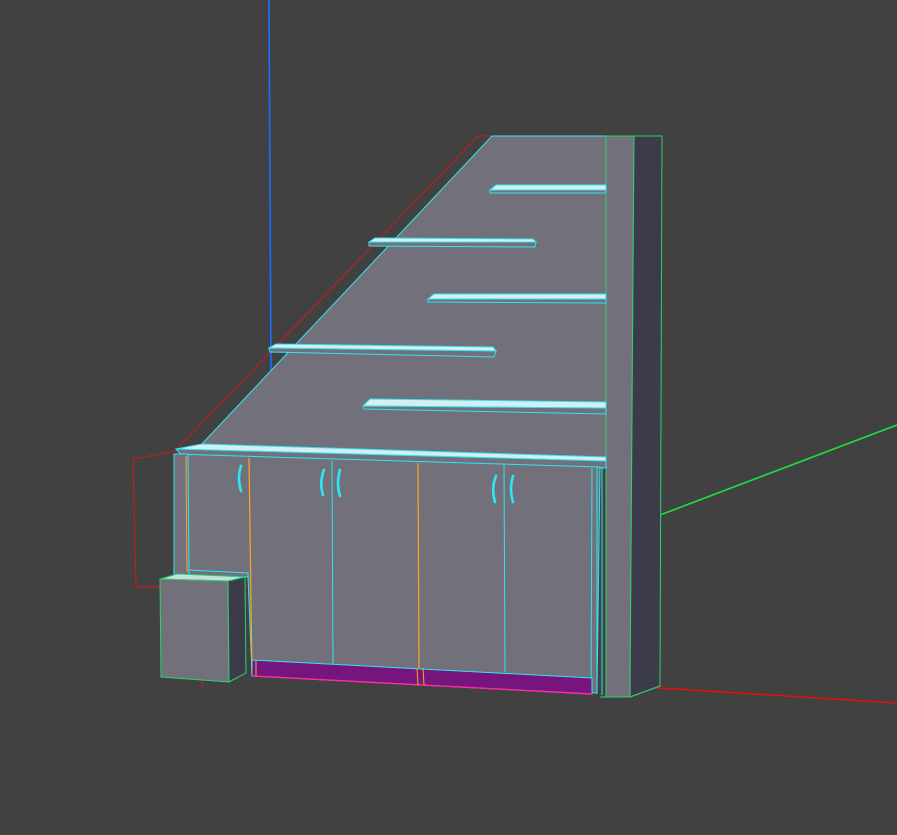 The height and width of the screenshot is (835, 897). Describe the element at coordinates (203, 628) in the screenshot. I see `side-block` at that location.